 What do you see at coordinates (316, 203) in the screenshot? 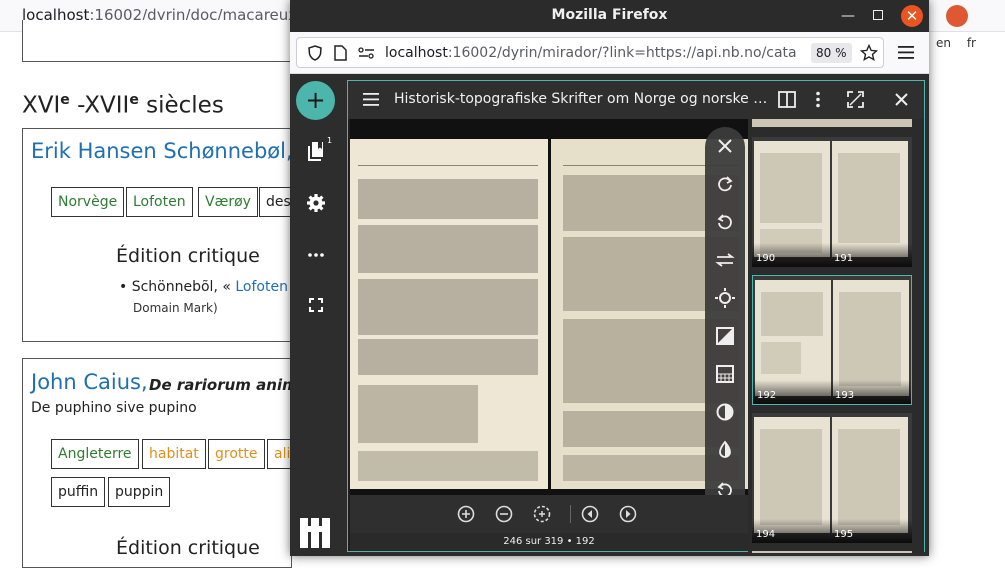
I see `gear-icon` at bounding box center [316, 203].